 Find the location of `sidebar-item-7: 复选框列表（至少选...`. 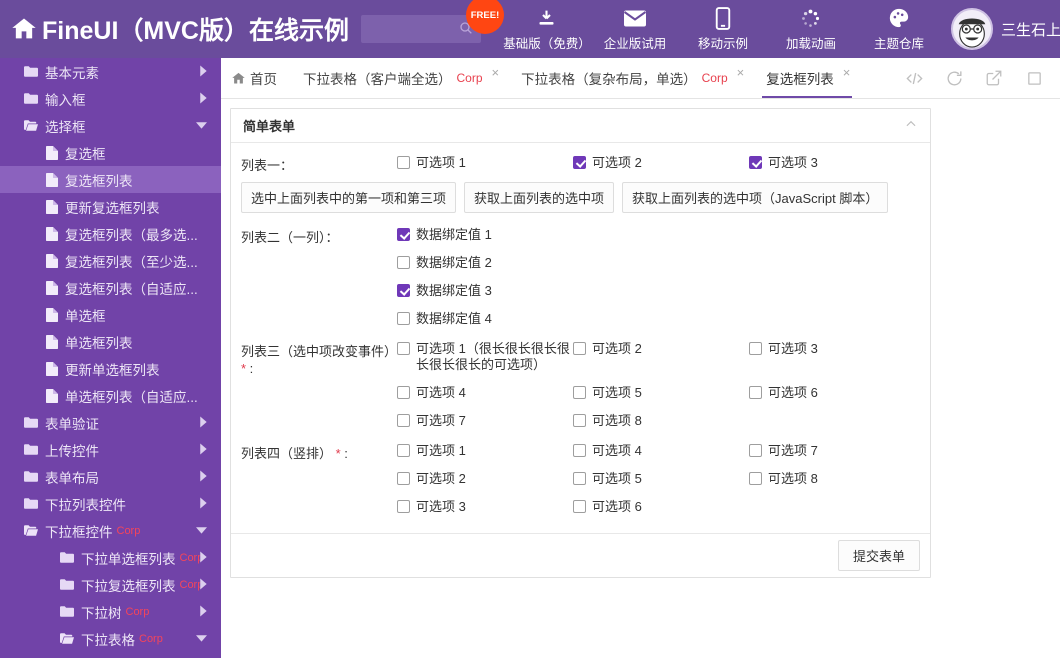

sidebar-item-7: 复选框列表（至少选... is located at coordinates (110, 260).